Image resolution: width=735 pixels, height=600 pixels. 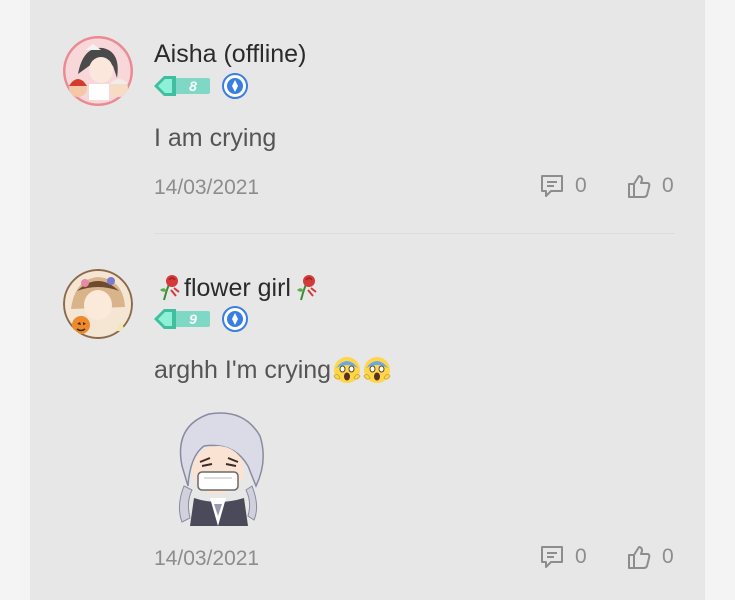 What do you see at coordinates (183, 319) in the screenshot?
I see `level-badge: 9` at bounding box center [183, 319].